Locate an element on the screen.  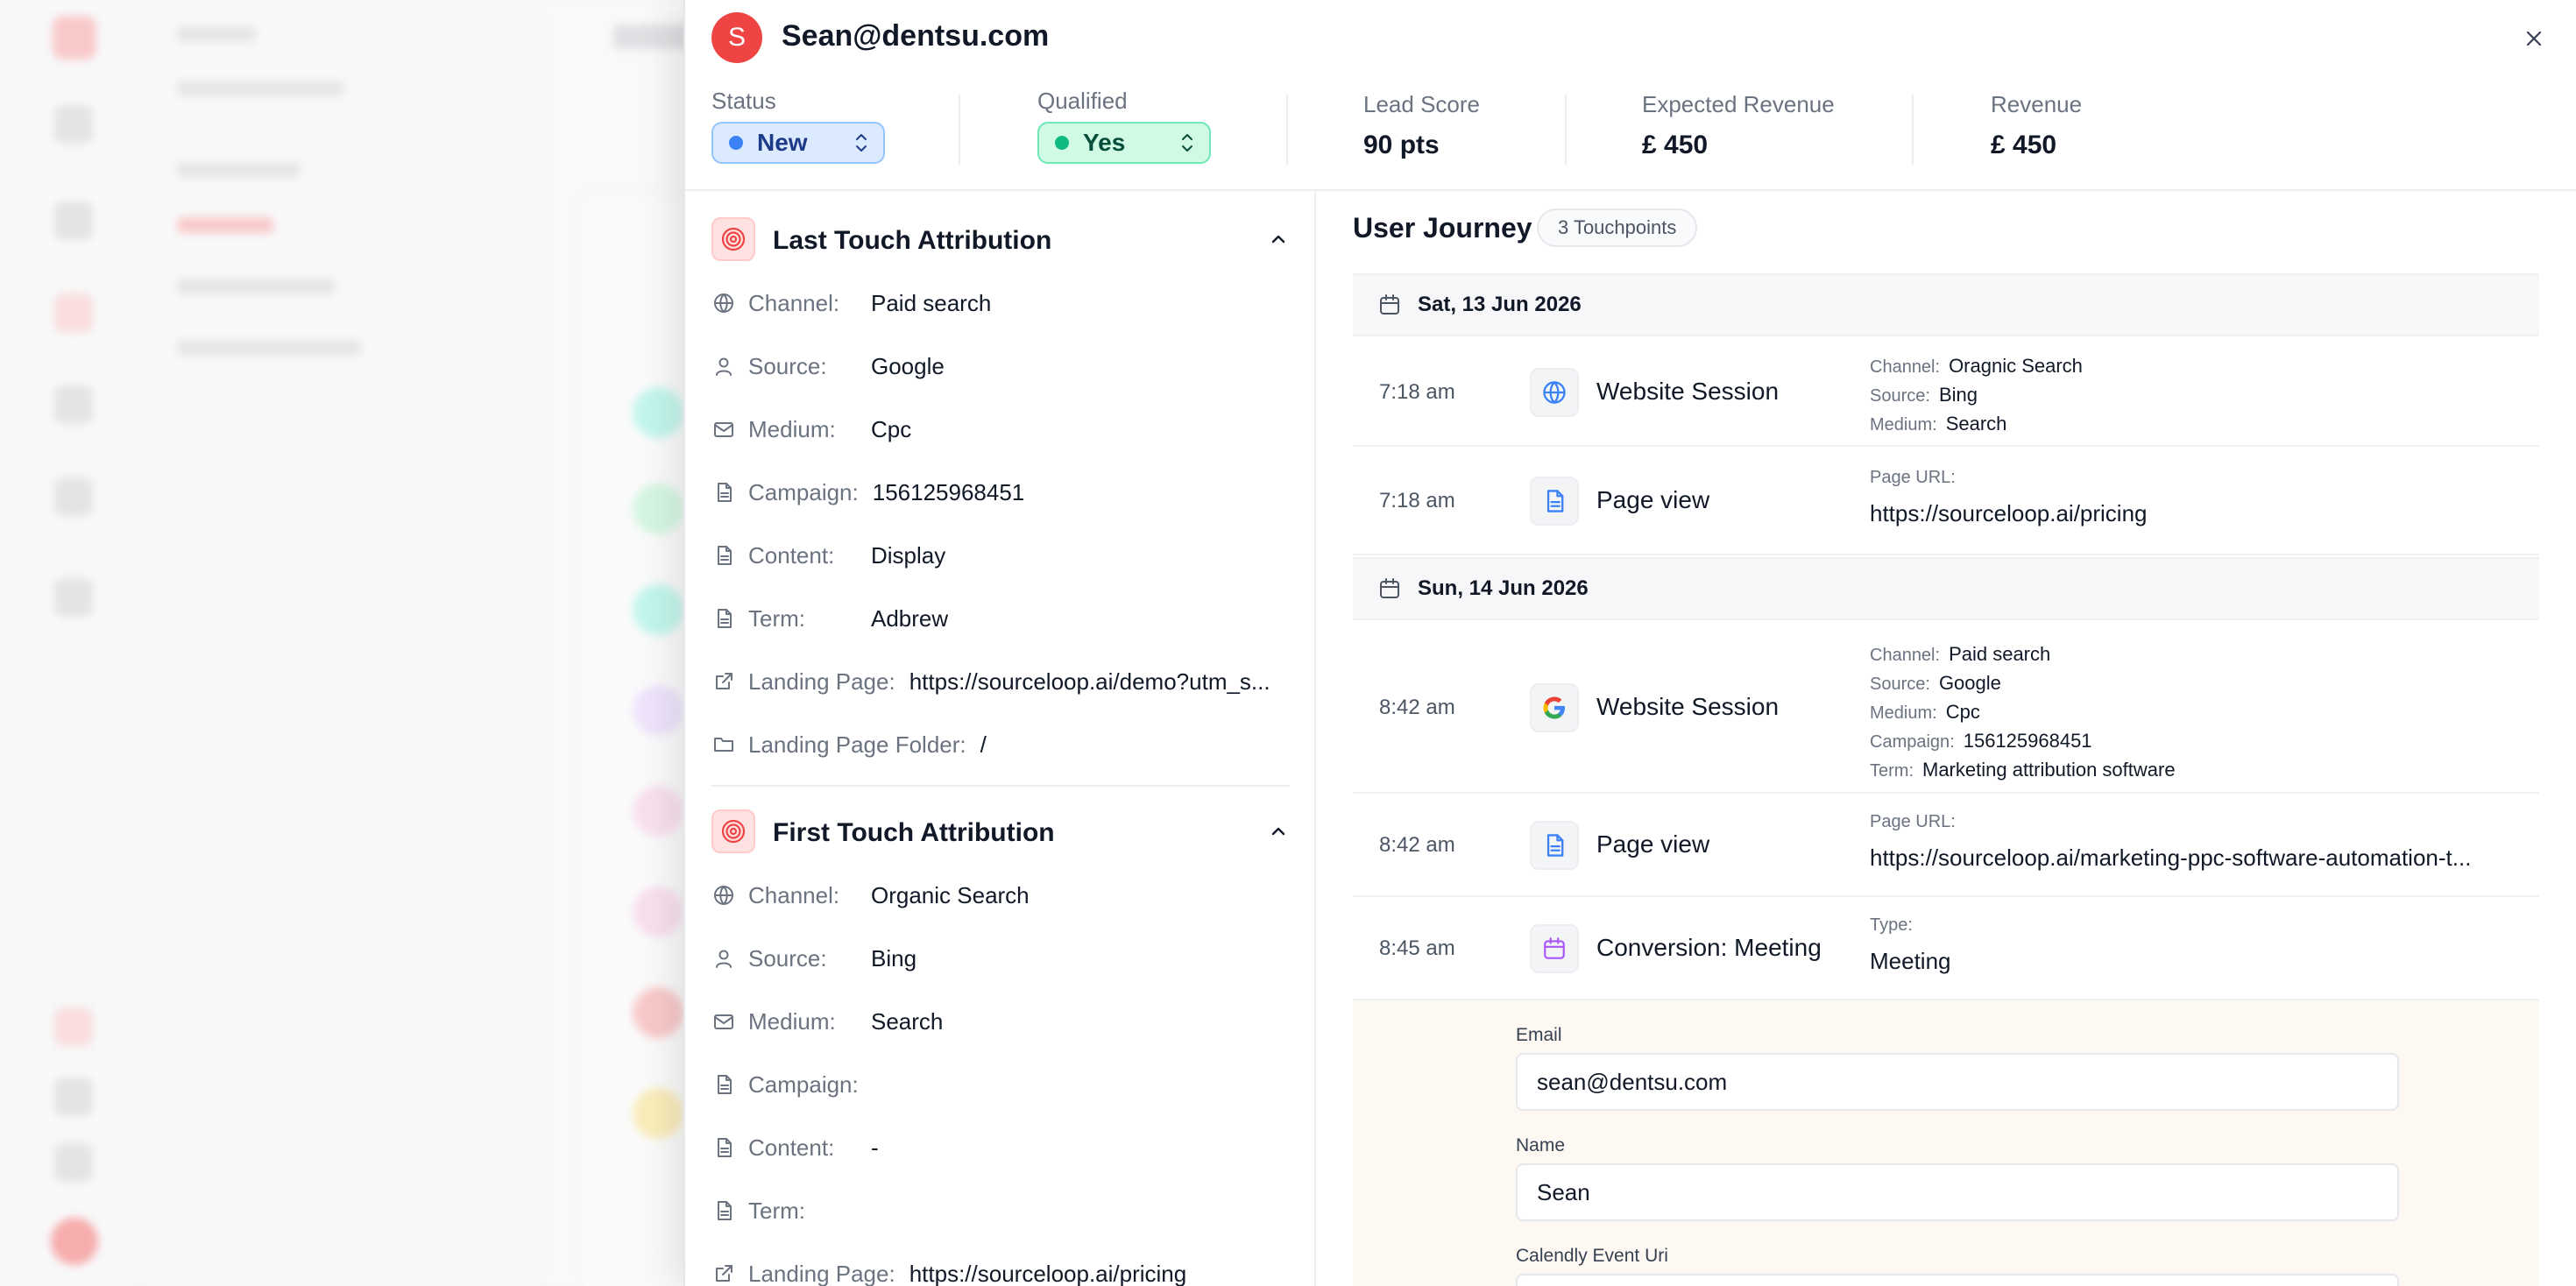
event-name: Conversion: Meeting is located at coordinates (1709, 947).